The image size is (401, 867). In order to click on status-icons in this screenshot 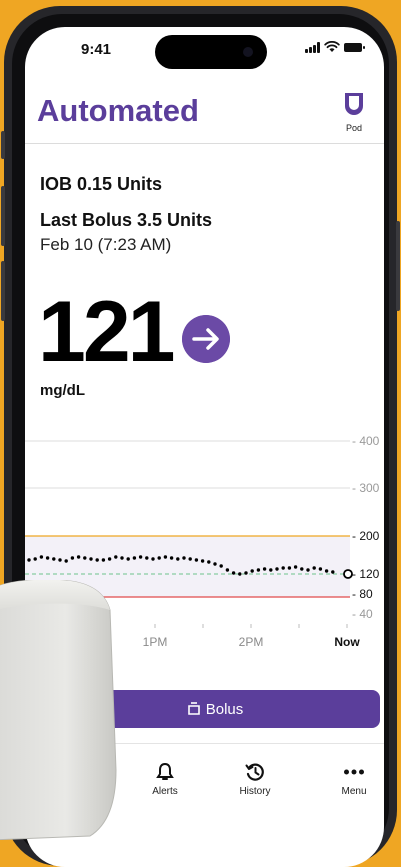, I will do `click(335, 47)`.